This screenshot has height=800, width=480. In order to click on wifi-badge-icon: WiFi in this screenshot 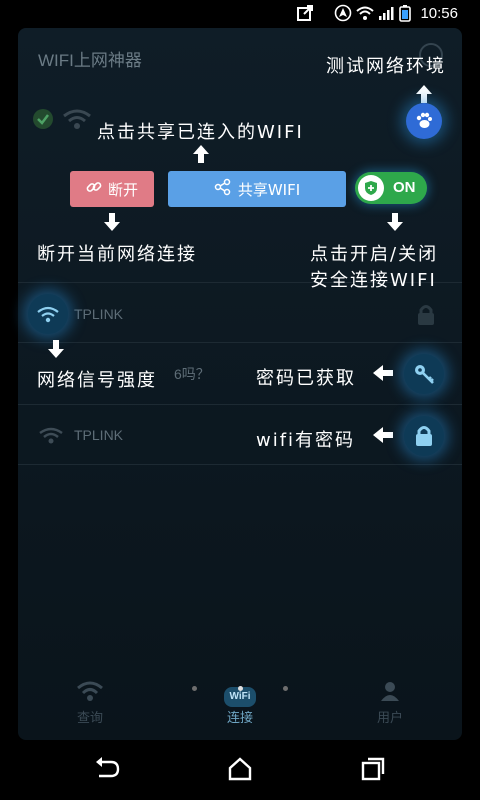, I will do `click(240, 693)`.